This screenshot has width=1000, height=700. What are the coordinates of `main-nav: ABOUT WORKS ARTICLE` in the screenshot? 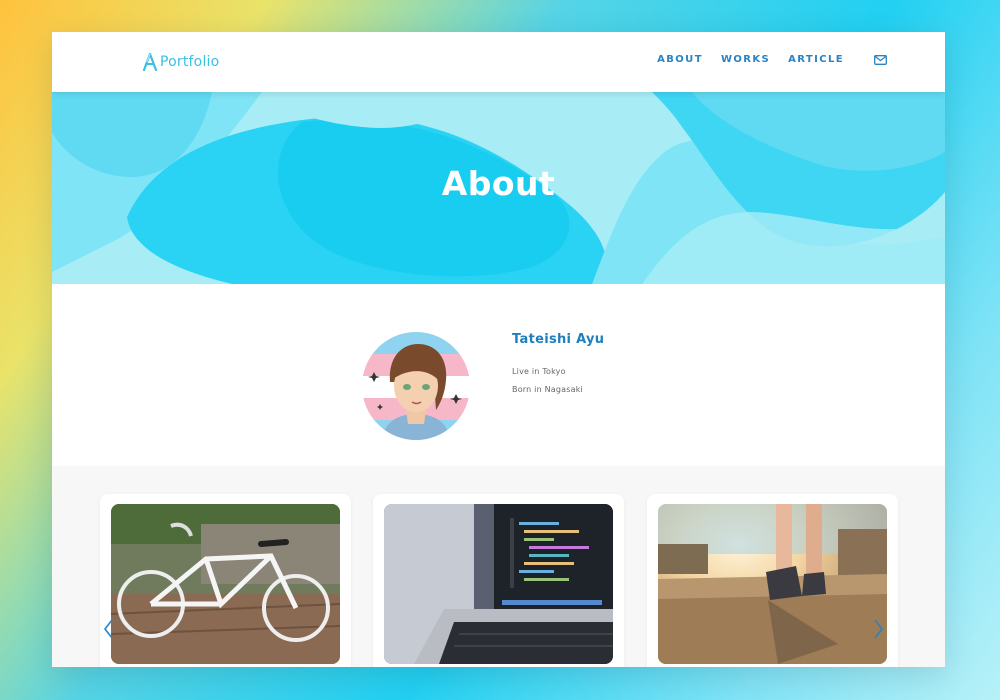 It's located at (772, 59).